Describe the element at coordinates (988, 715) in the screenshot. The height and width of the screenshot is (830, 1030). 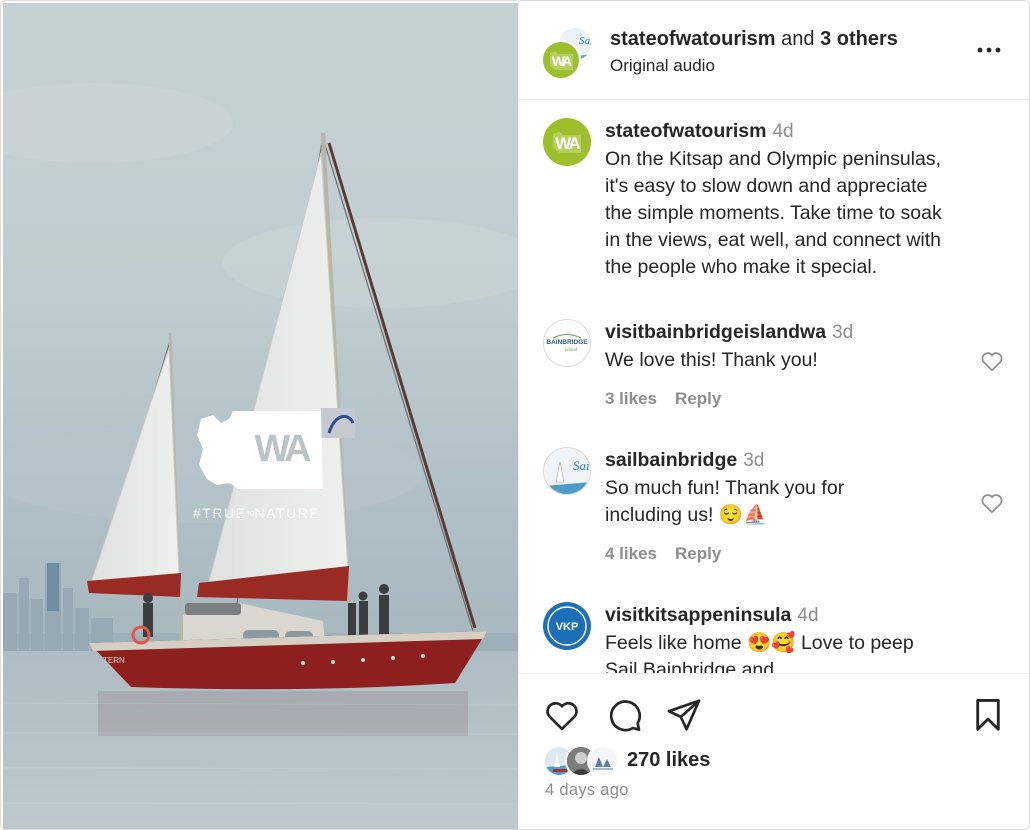
I see `bookmark-icon` at that location.